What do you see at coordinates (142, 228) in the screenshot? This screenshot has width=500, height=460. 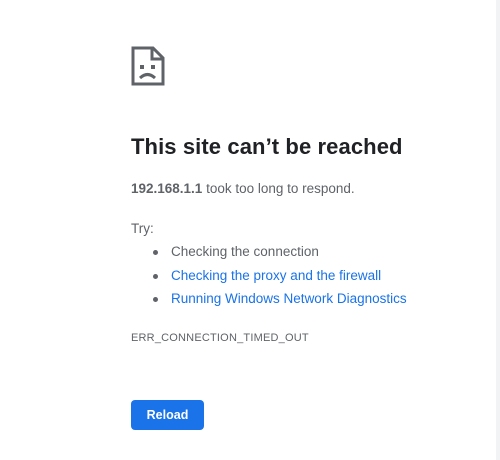 I see `try-label: Try:` at bounding box center [142, 228].